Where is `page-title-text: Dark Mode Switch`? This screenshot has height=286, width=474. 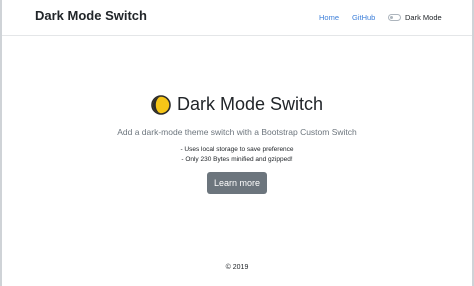
page-title-text: Dark Mode Switch is located at coordinates (250, 104).